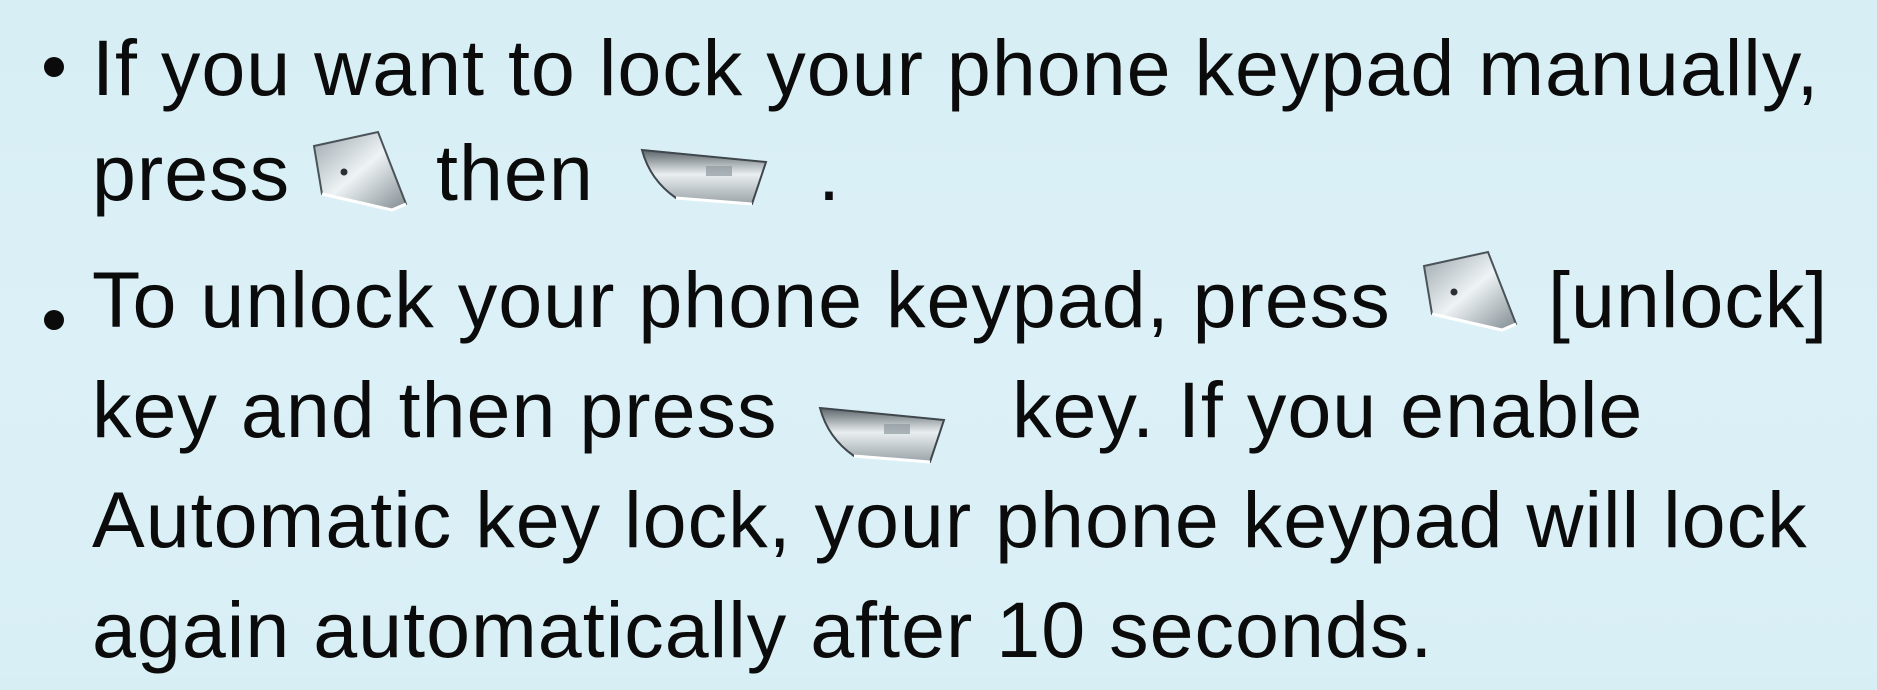  Describe the element at coordinates (1328, 409) in the screenshot. I see `bullet-2-line-2-tail: key. If you enable` at that location.